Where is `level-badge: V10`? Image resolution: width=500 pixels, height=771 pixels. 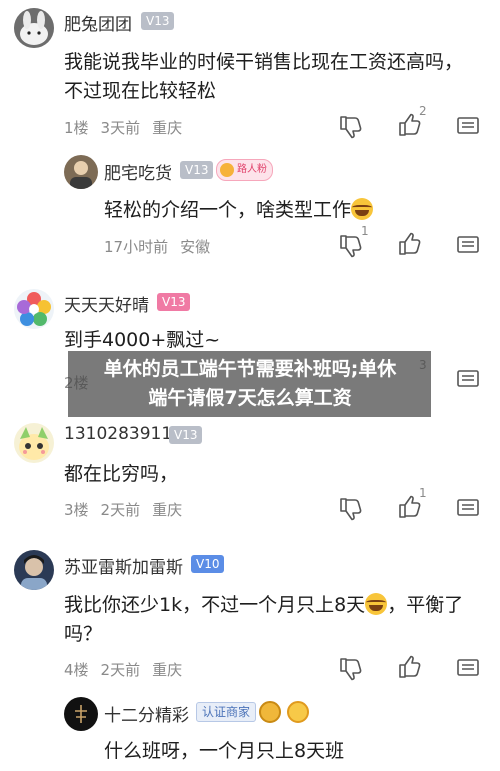 level-badge: V10 is located at coordinates (208, 564).